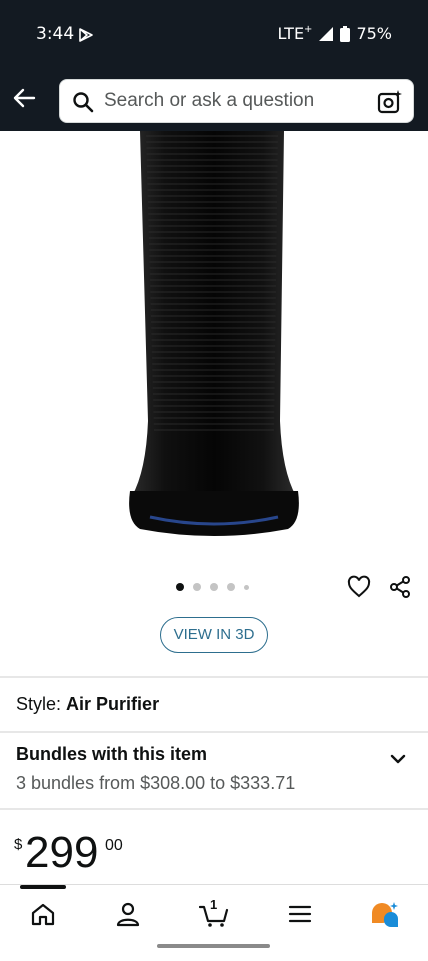 This screenshot has width=428, height=961. Describe the element at coordinates (62, 852) in the screenshot. I see `price-whole: 299` at that location.